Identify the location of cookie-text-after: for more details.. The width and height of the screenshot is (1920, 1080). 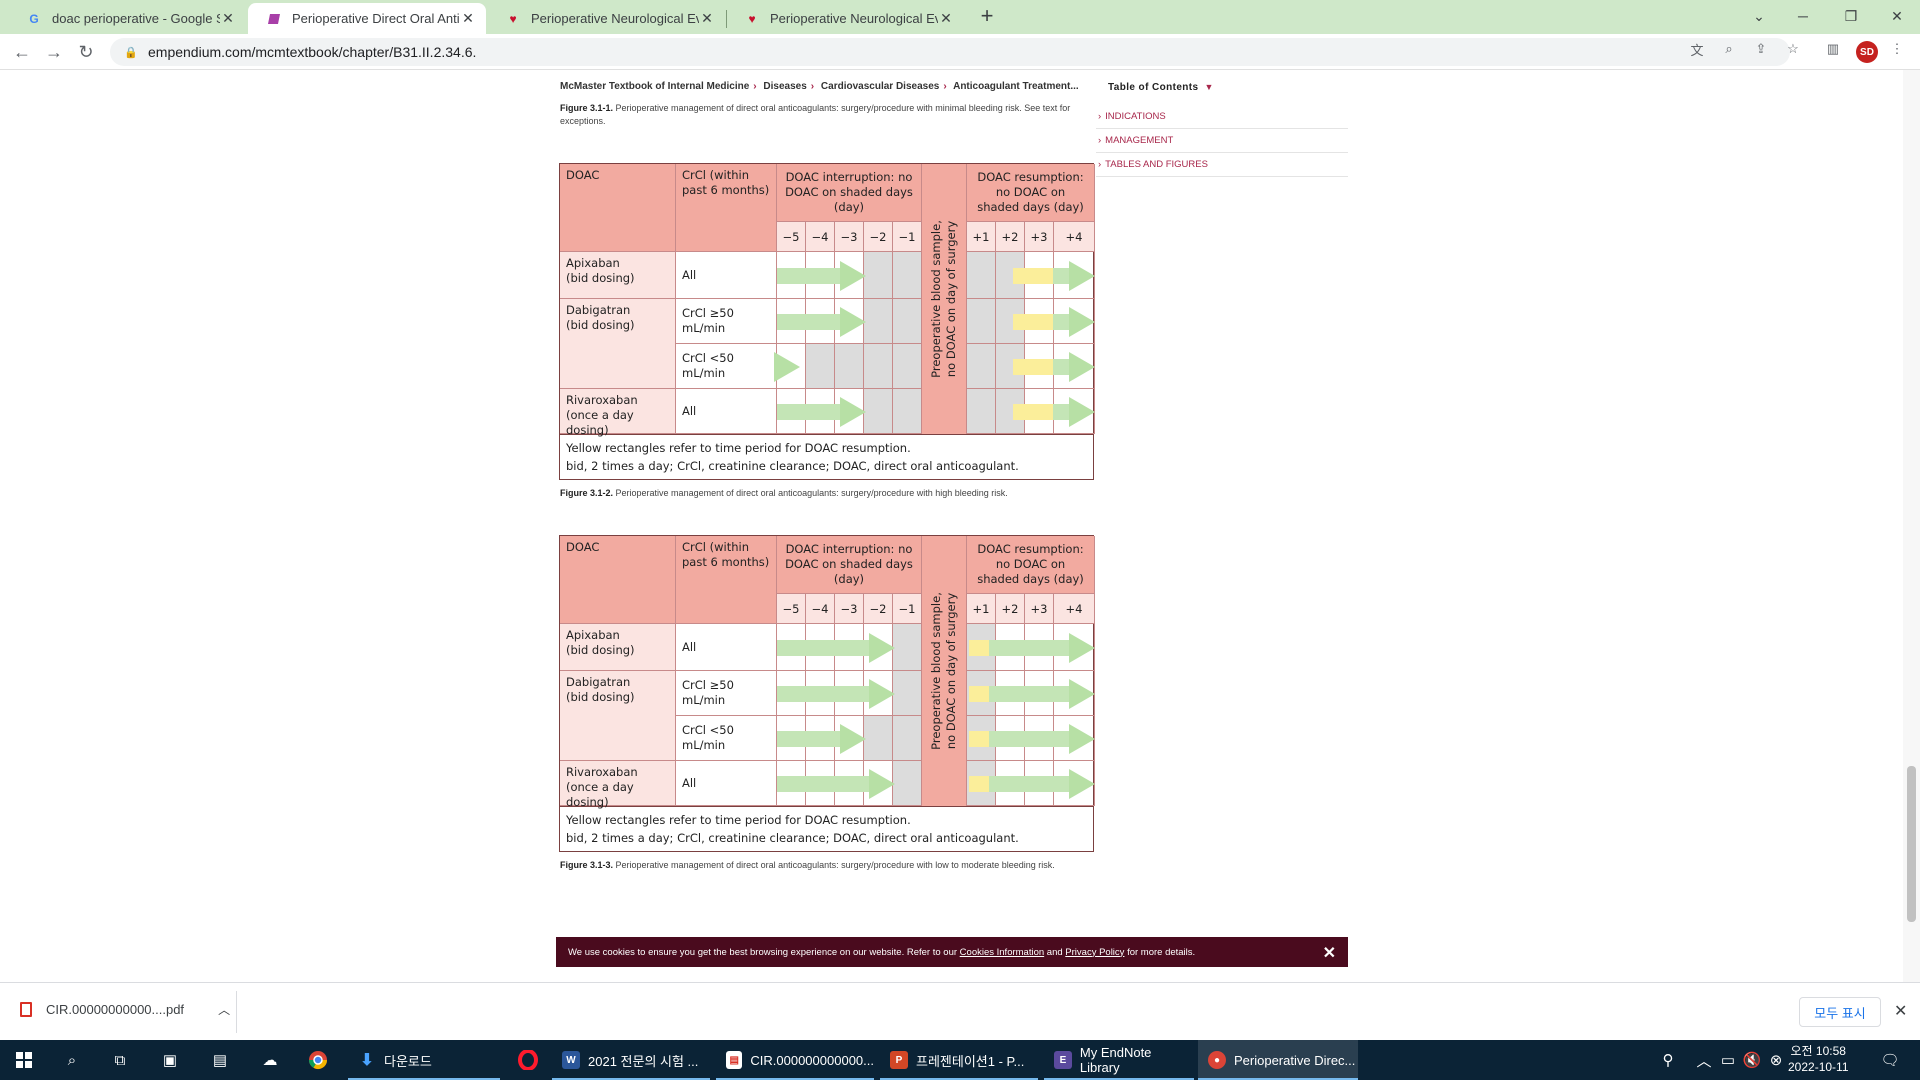
(1161, 952).